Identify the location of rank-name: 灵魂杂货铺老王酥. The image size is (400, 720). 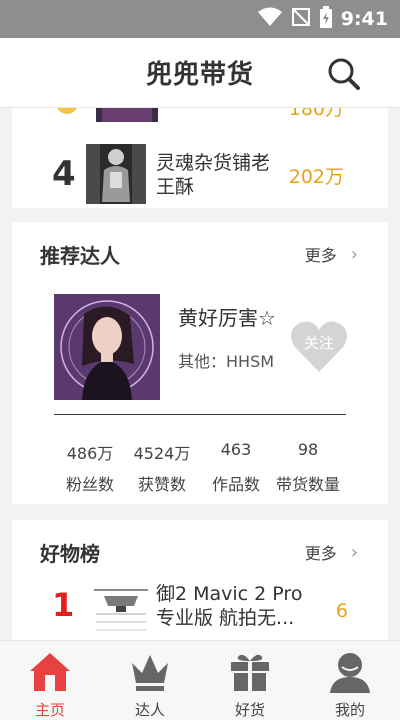
(213, 175).